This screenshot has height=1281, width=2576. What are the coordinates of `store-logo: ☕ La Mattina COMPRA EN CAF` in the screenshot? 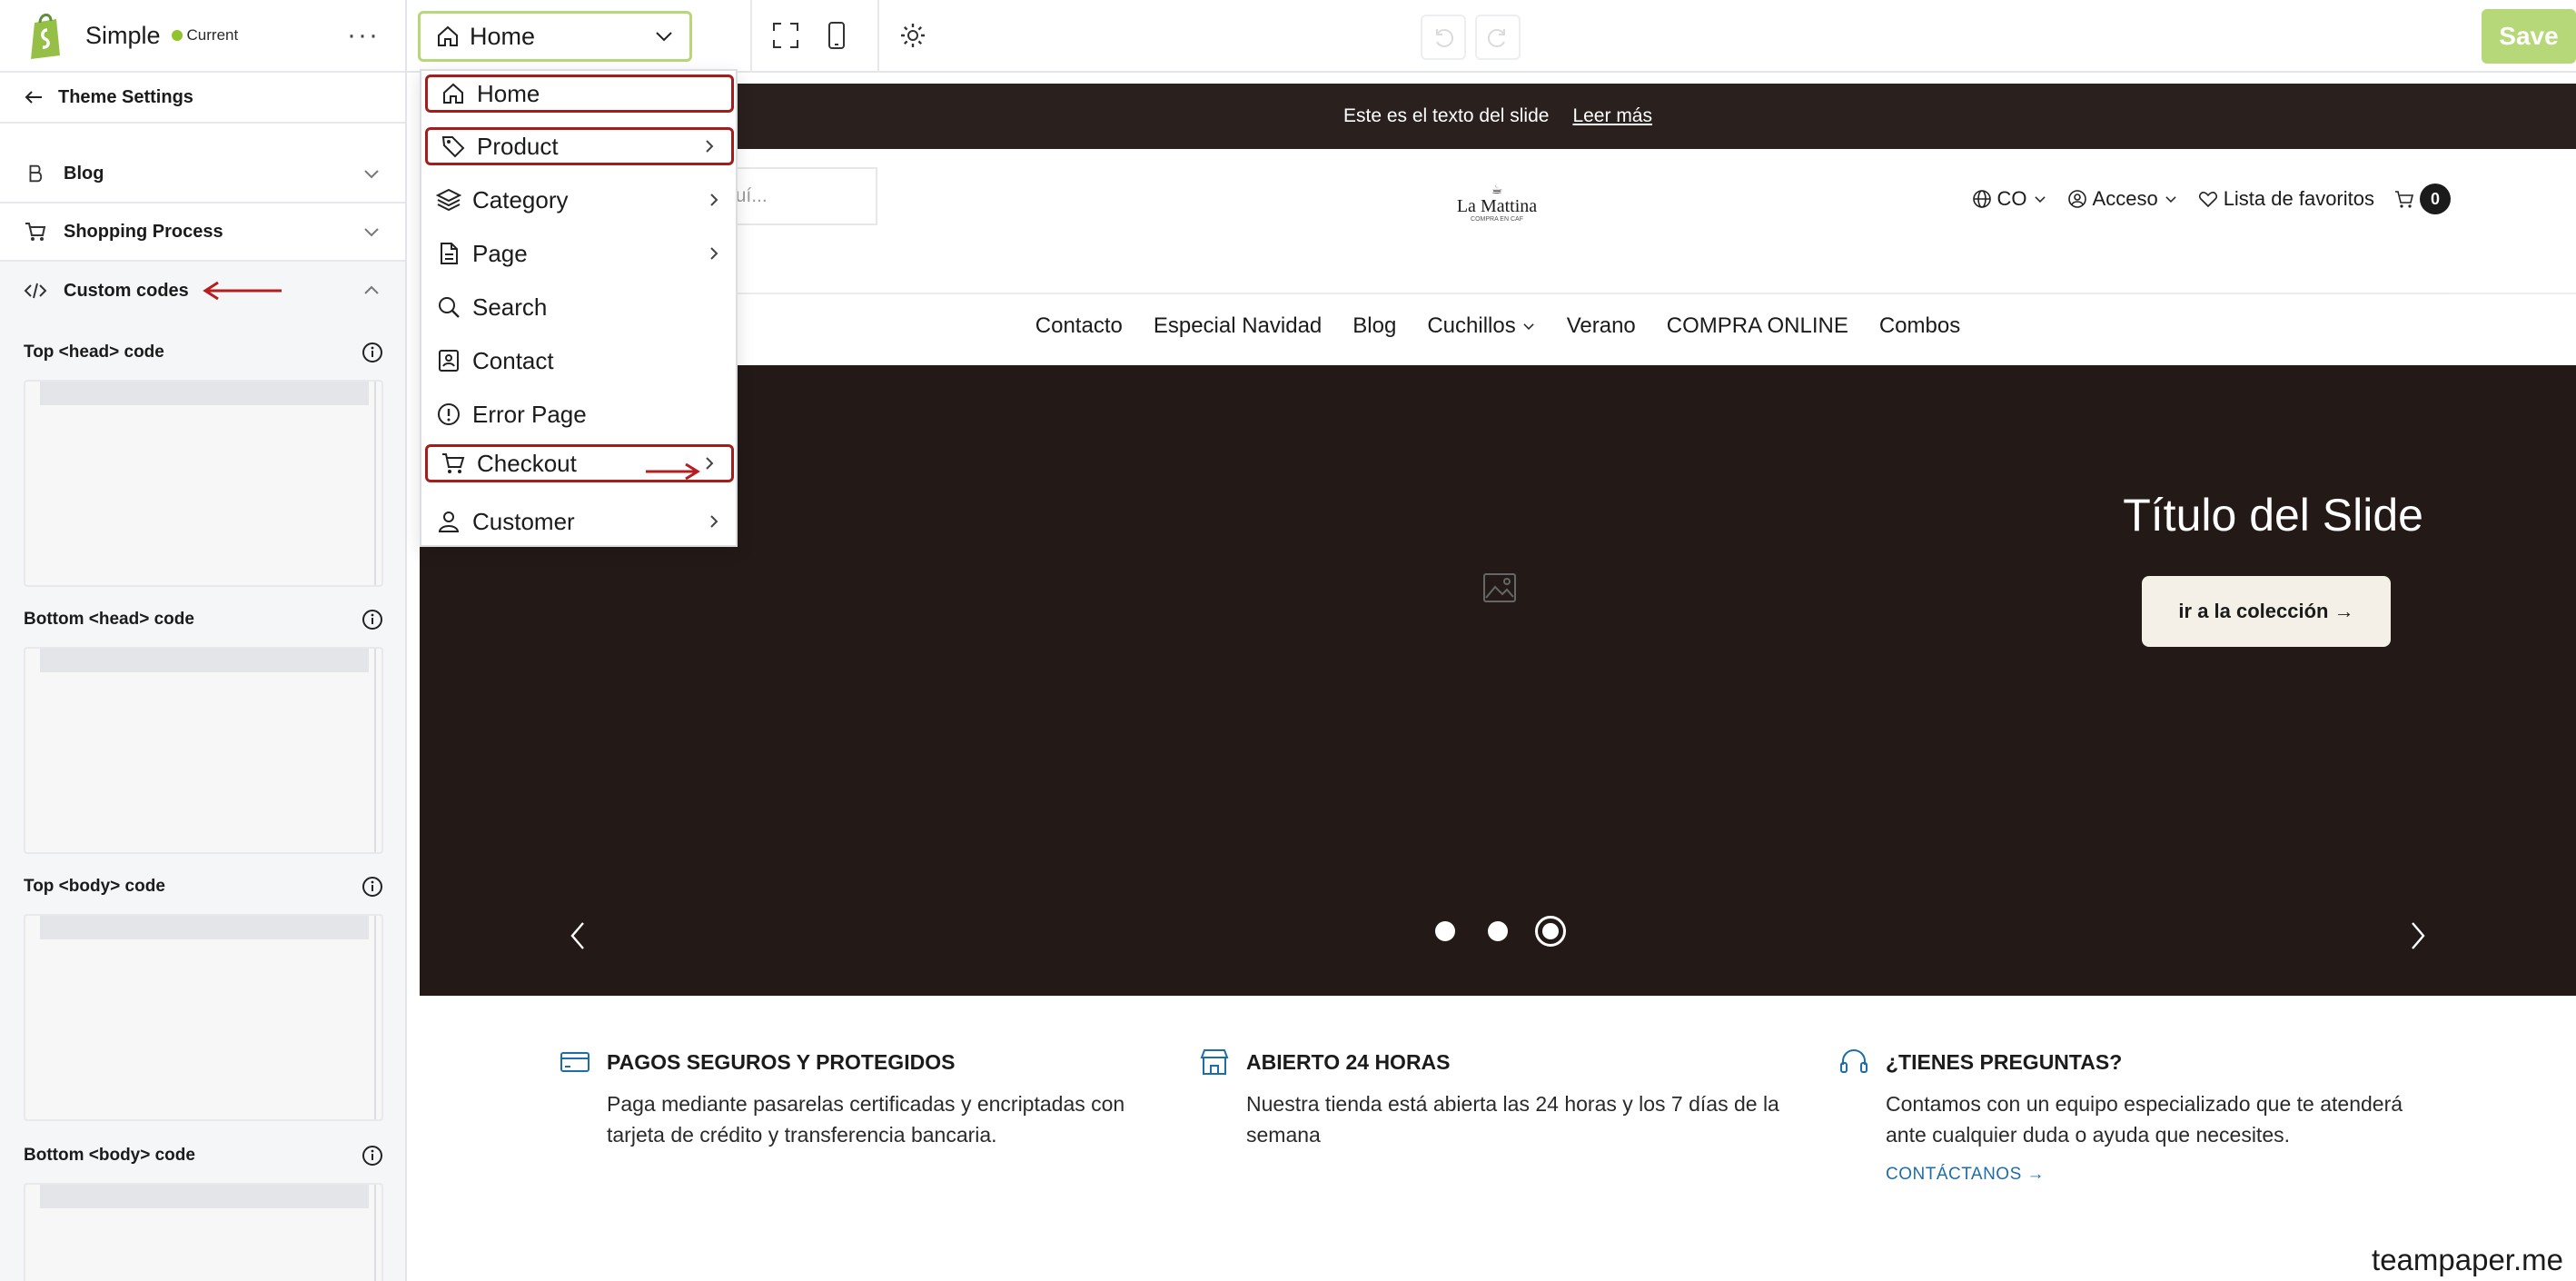 It's located at (1497, 204).